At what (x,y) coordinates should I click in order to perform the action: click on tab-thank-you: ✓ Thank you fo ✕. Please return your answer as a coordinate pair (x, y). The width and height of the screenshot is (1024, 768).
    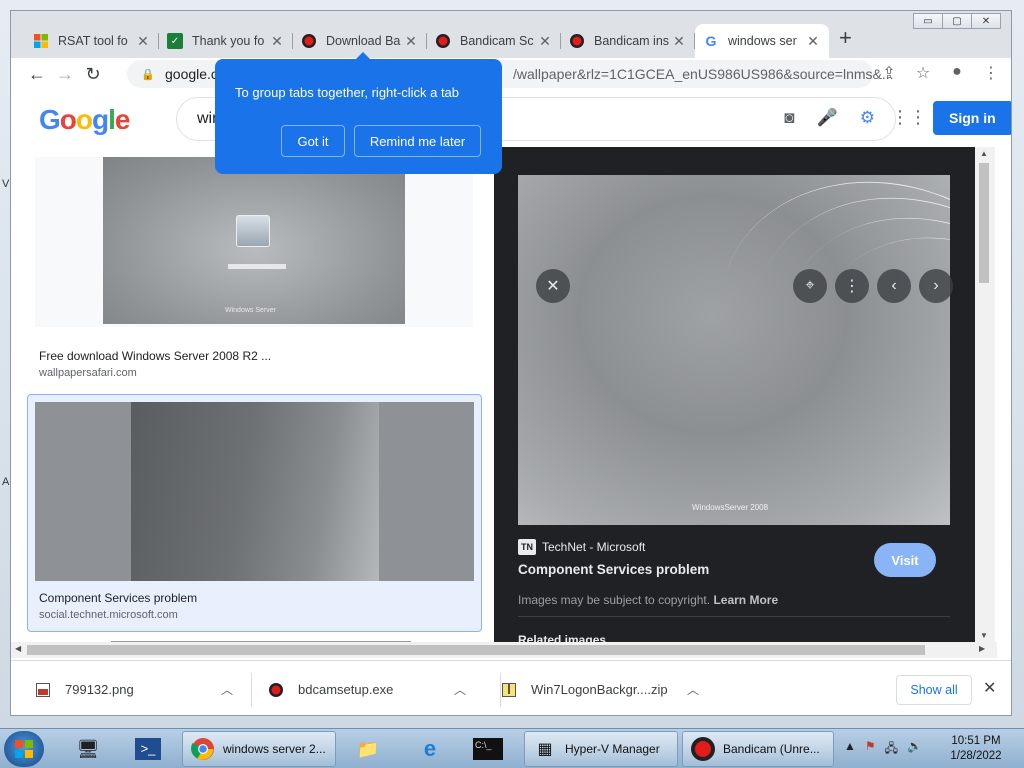
    Looking at the image, I should click on (226, 41).